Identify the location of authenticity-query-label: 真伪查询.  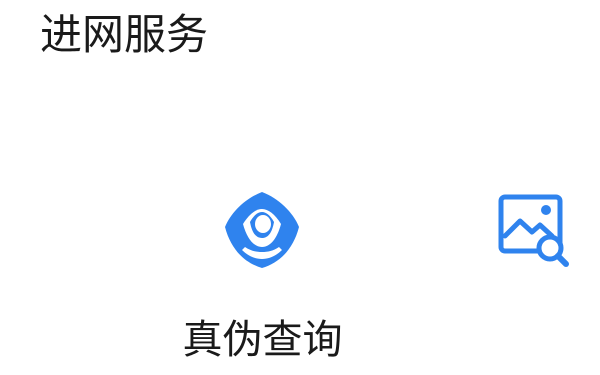
(262, 340).